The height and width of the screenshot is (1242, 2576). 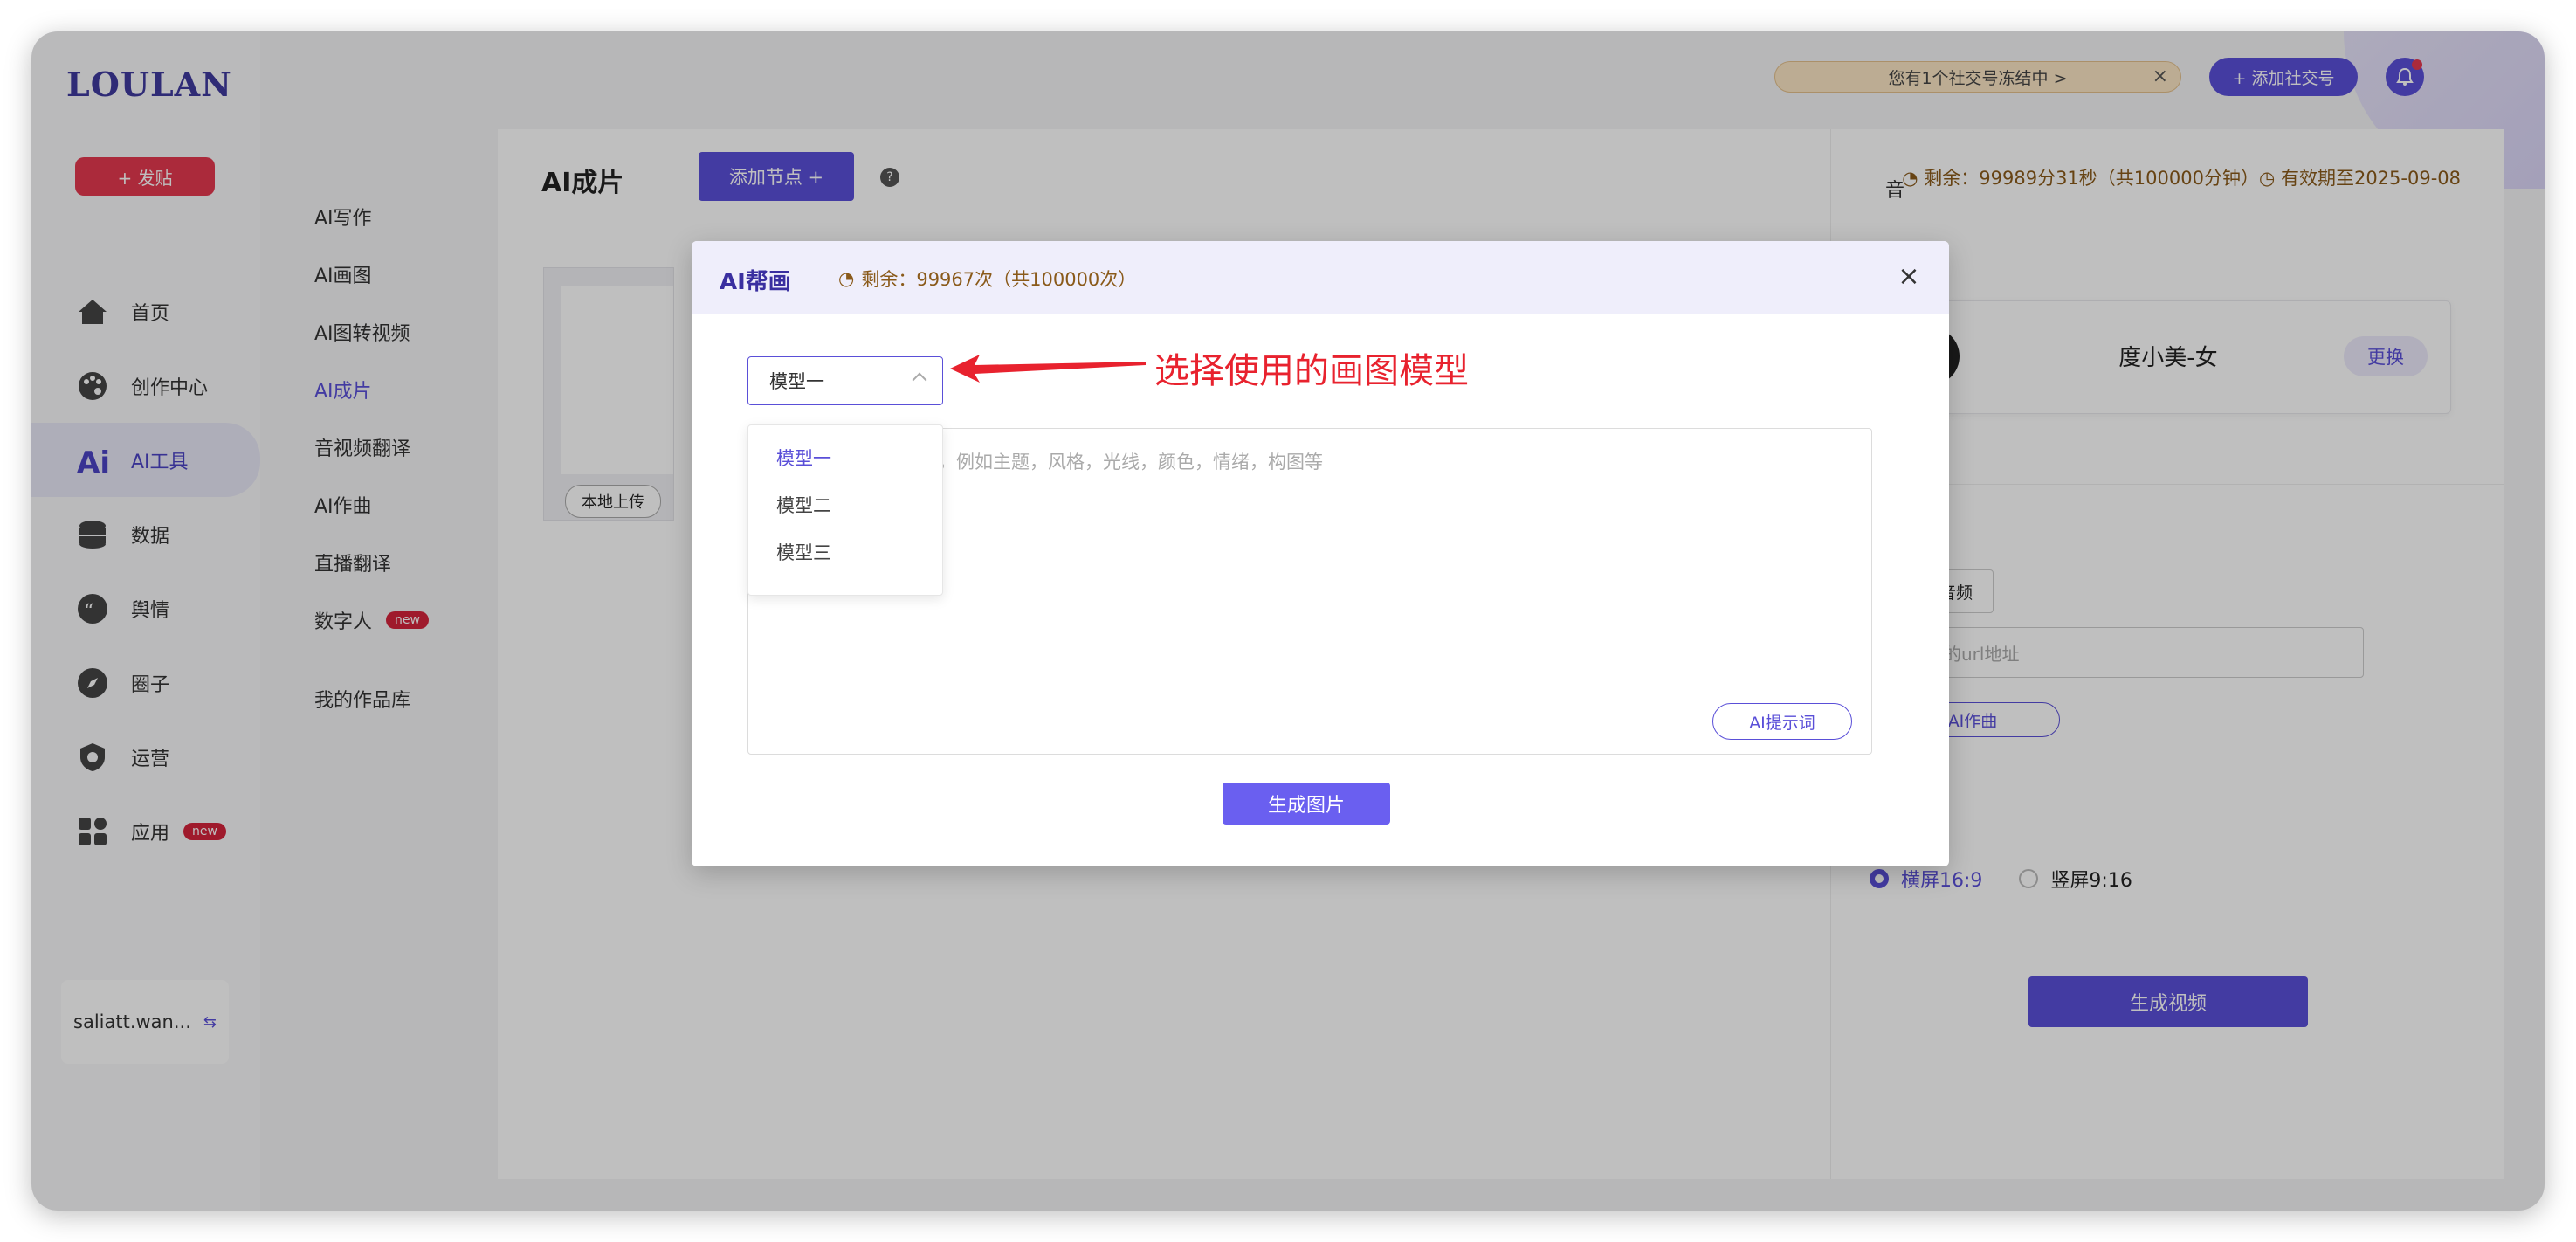 I want to click on model-dropdown: 模型一 模型二 模型三, so click(x=845, y=510).